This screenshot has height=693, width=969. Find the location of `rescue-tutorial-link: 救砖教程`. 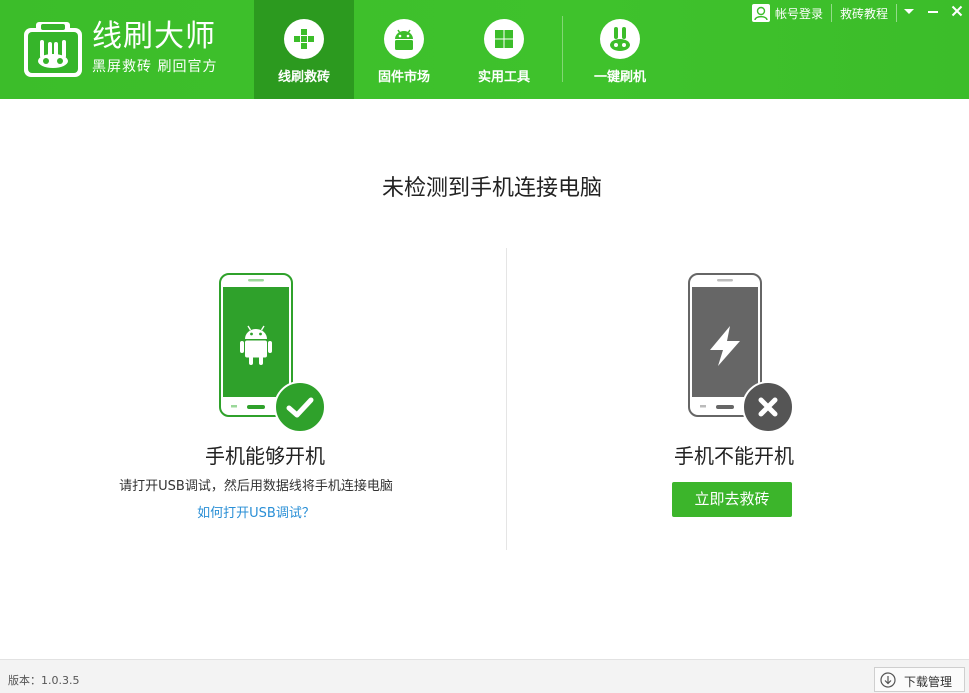

rescue-tutorial-link: 救砖教程 is located at coordinates (864, 13).